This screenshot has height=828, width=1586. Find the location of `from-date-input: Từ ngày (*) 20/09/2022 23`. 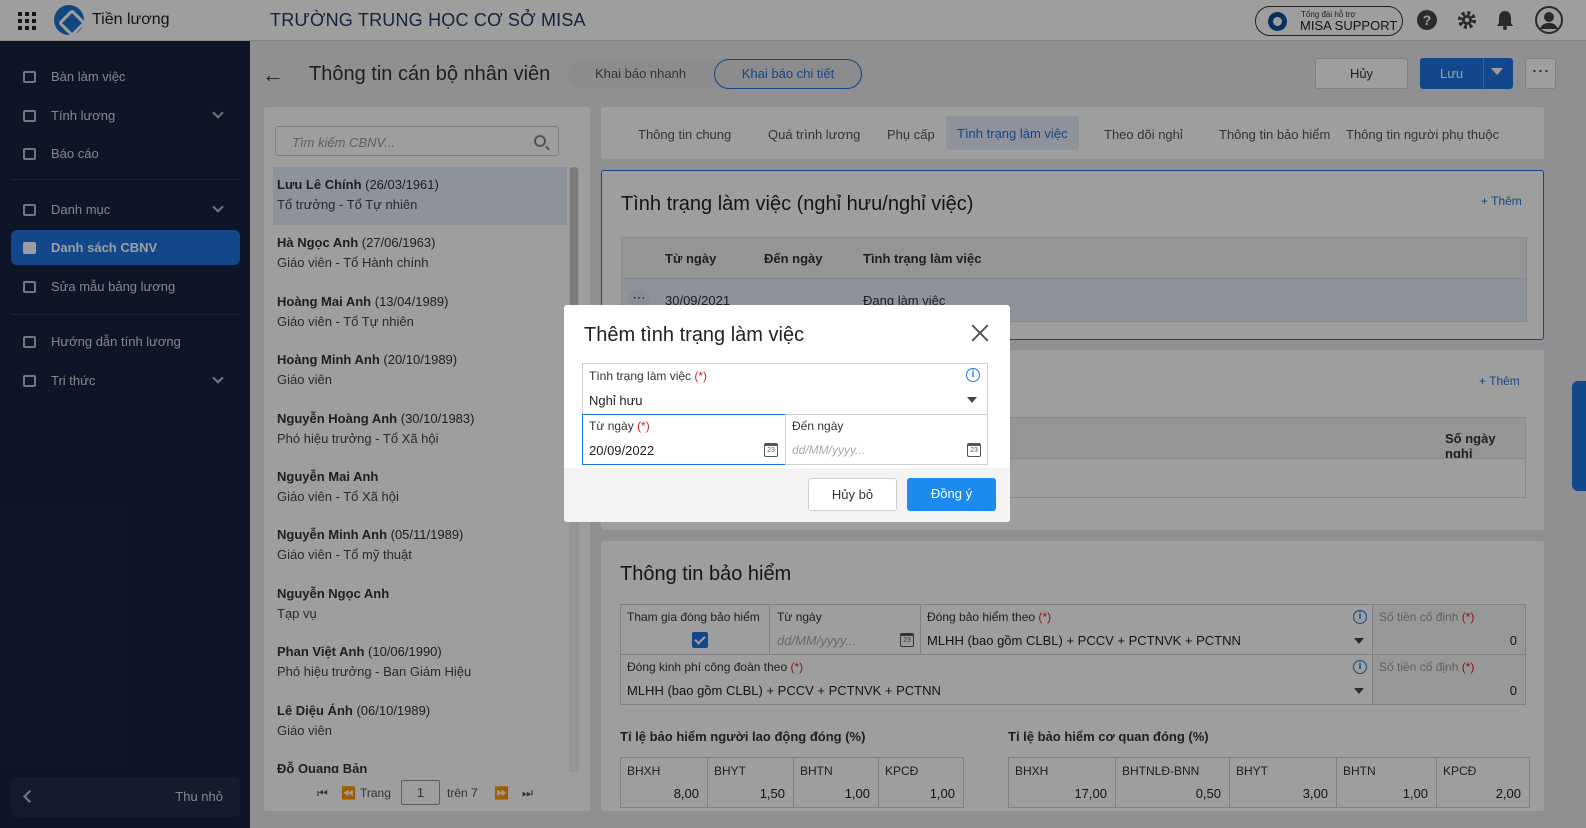

from-date-input: Từ ngày (*) 20/09/2022 23 is located at coordinates (684, 439).